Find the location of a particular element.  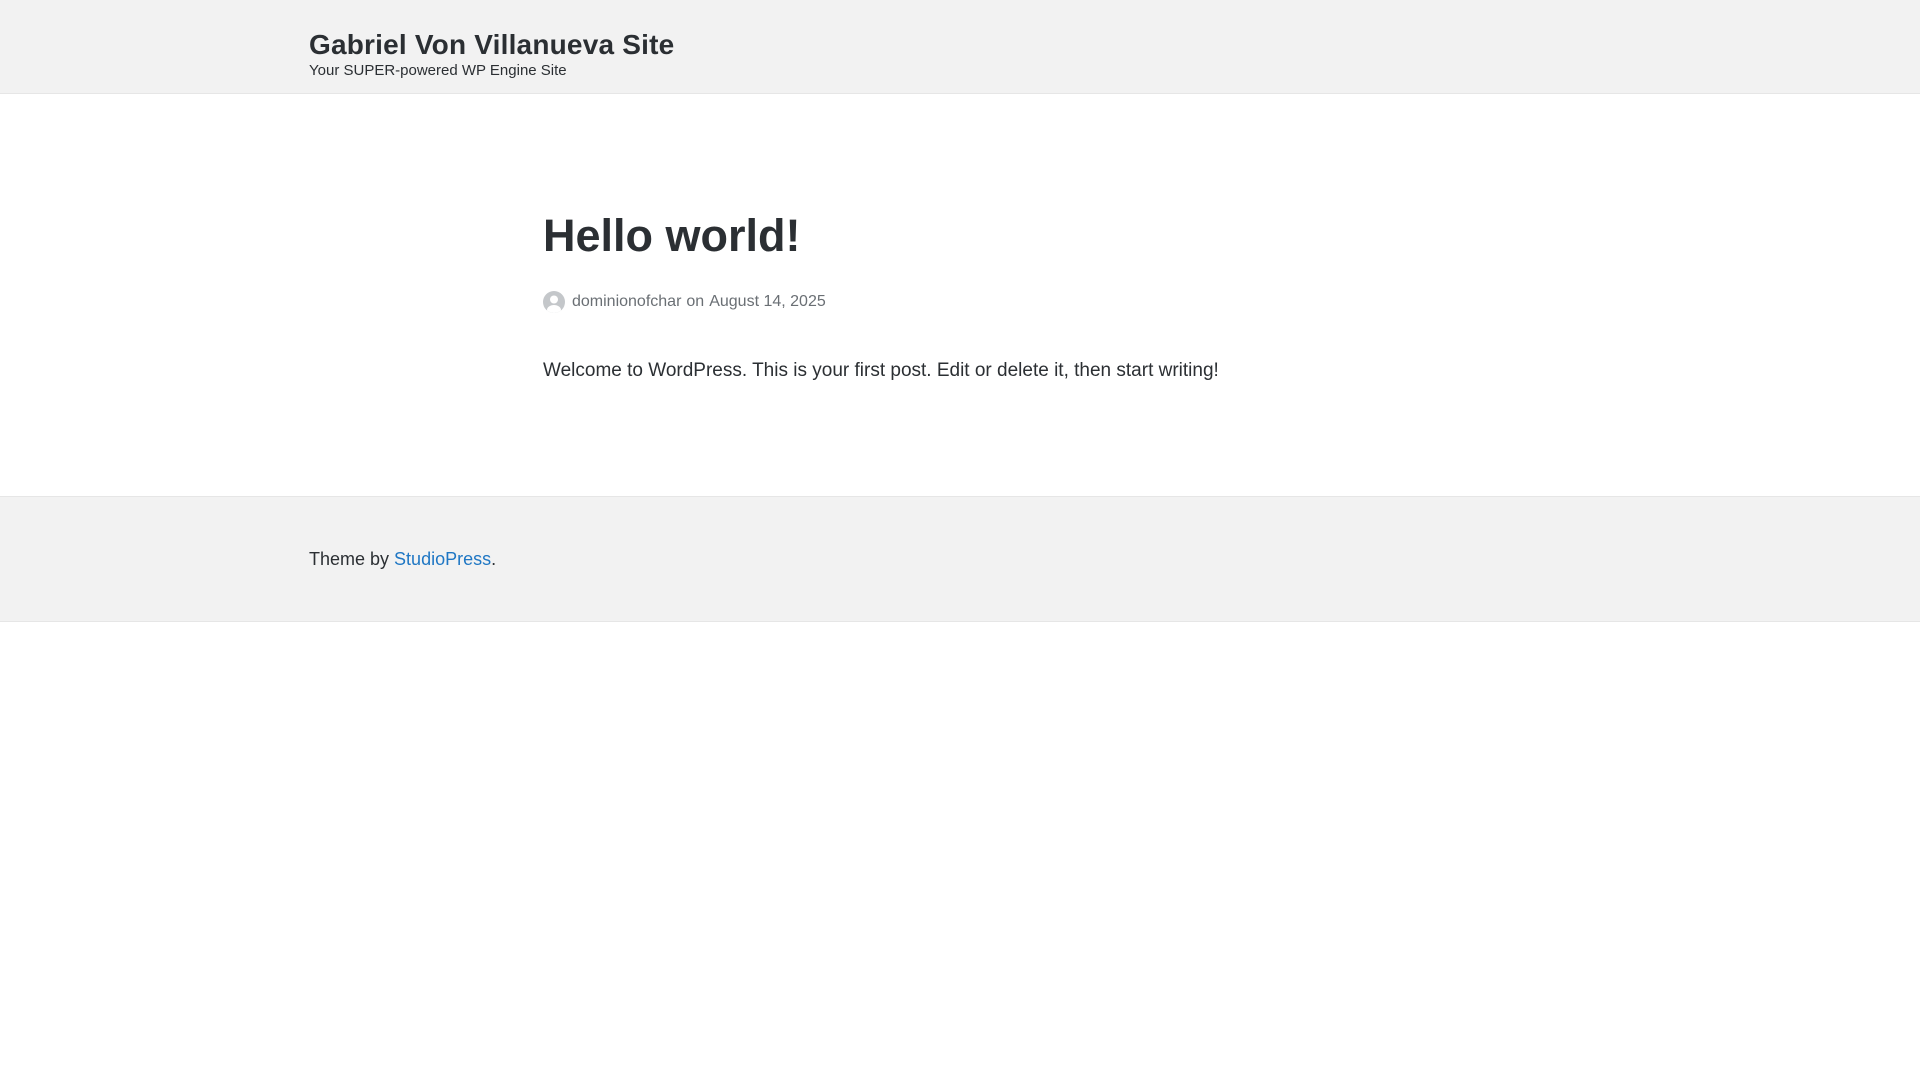

post-title: Hello world! is located at coordinates (672, 235).